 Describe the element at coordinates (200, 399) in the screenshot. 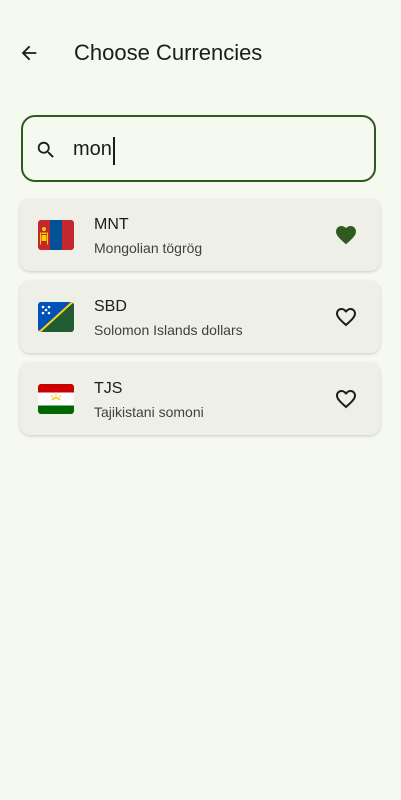

I see `currency-item-tjs: TJS Tajikistani somoni` at that location.